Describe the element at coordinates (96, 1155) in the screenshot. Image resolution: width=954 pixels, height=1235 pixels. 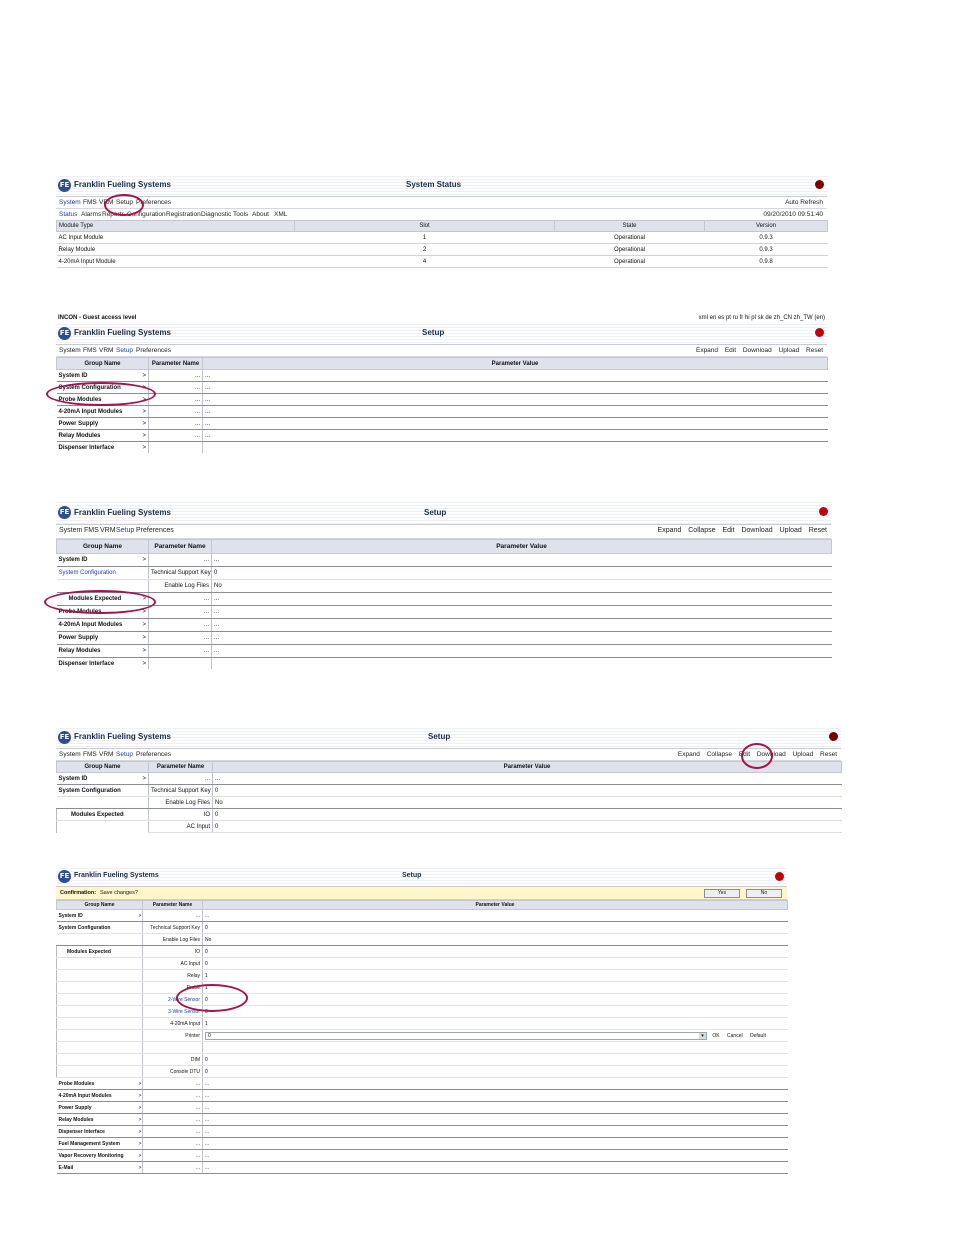
I see `group-vapor-recovery-monitoring: Vapor Recovery Monitoring` at that location.